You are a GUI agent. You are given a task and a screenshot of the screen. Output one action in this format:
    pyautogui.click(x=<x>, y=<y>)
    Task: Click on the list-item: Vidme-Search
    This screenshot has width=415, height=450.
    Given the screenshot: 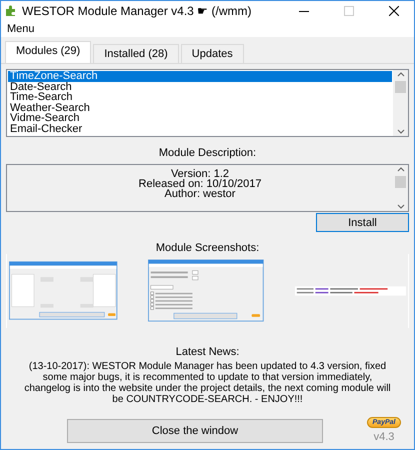 What is the action you would take?
    pyautogui.click(x=200, y=118)
    